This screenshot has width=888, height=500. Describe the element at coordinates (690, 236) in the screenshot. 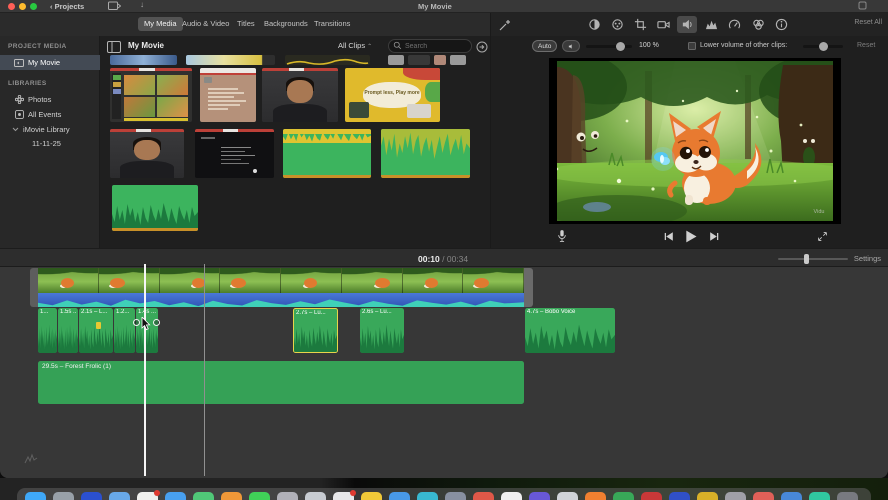

I see `play-button` at that location.